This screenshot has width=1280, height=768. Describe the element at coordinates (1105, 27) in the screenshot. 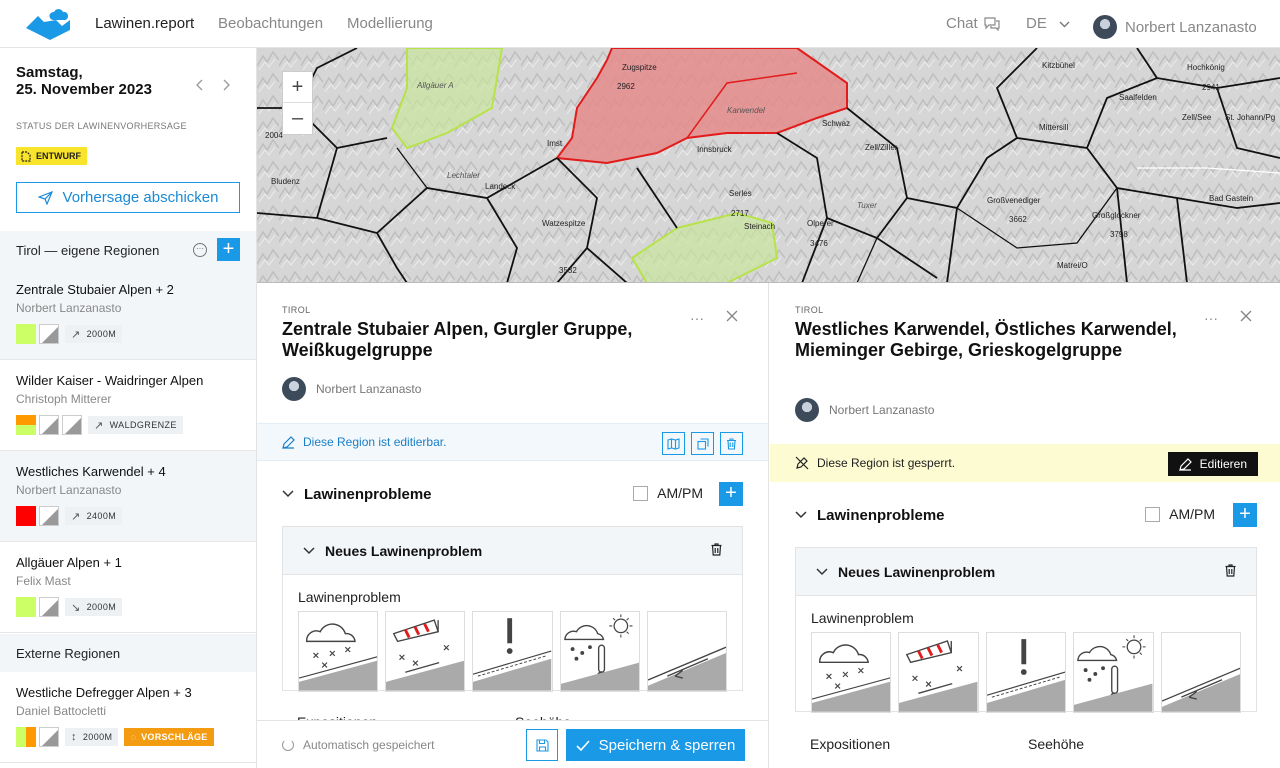

I see `user-avatar` at that location.